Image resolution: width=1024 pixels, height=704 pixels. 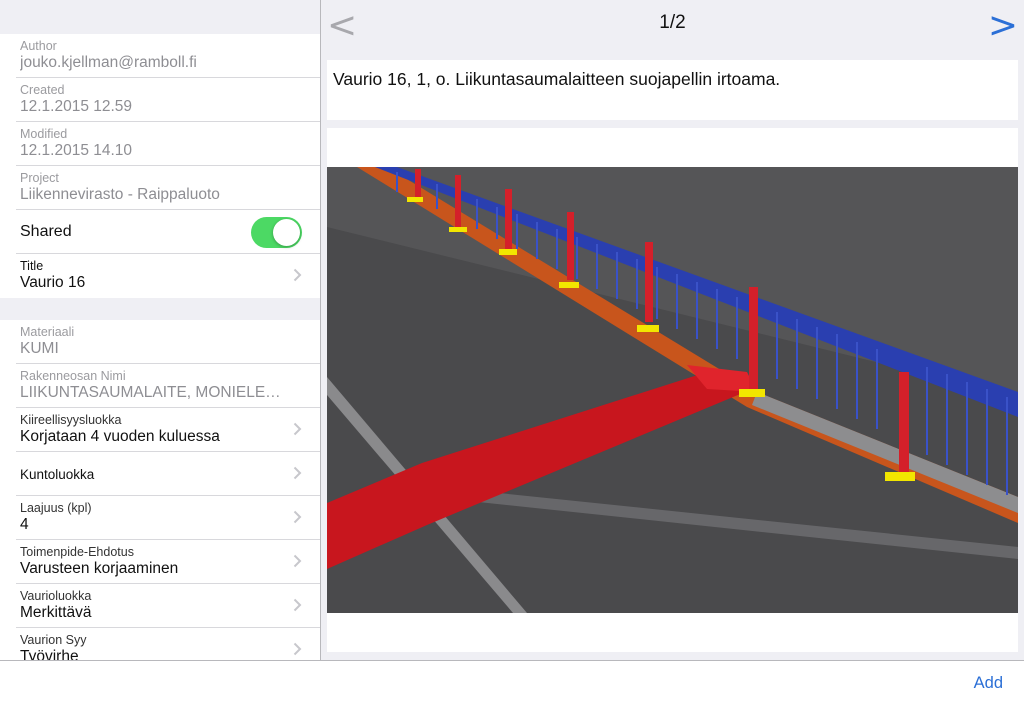 What do you see at coordinates (160, 232) in the screenshot?
I see `shared-row: Shared` at bounding box center [160, 232].